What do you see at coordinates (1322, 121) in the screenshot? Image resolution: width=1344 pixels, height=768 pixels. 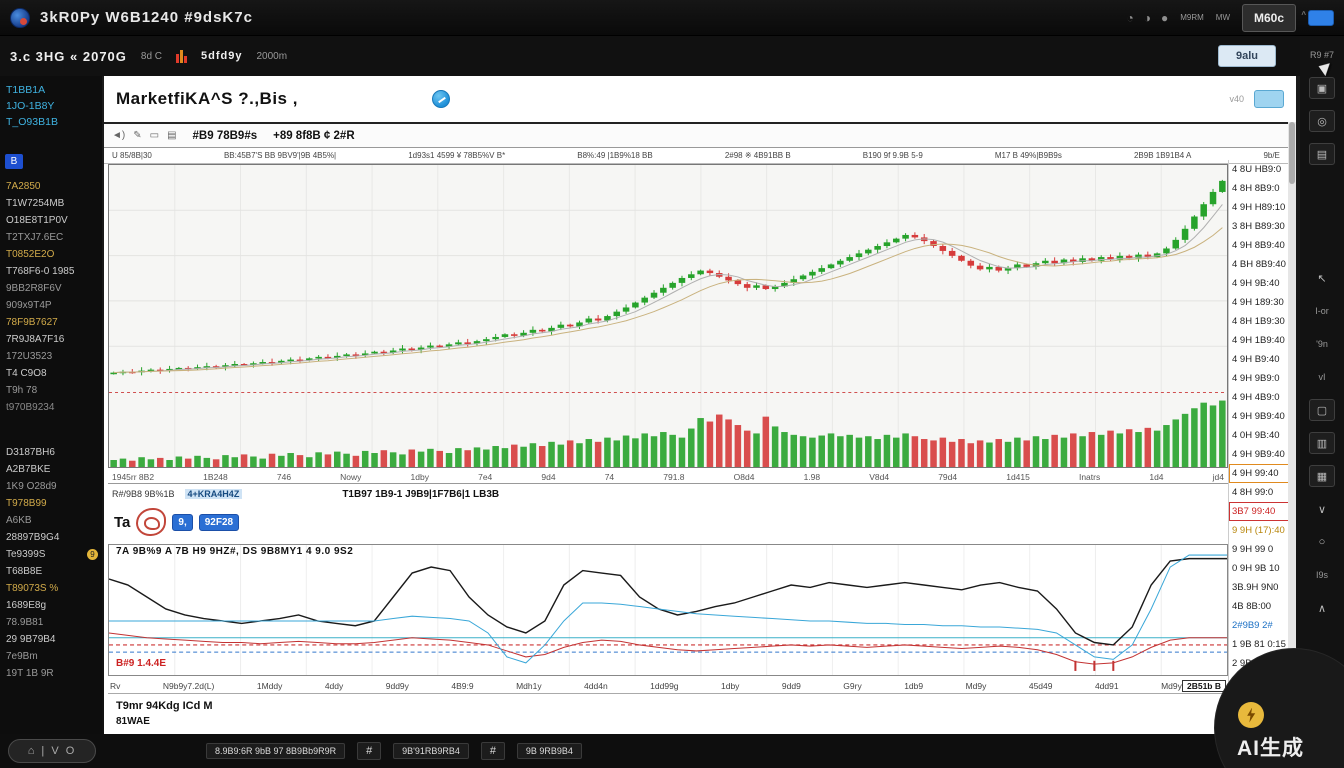 I see `tool-icon: ◎` at bounding box center [1322, 121].